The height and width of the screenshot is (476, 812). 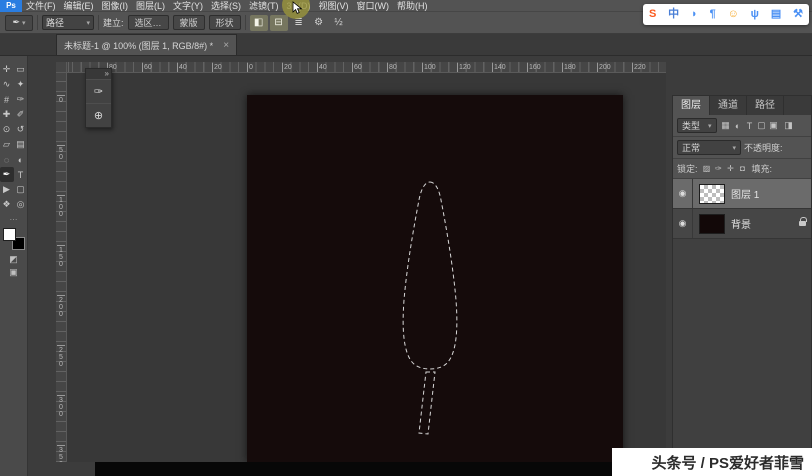 What do you see at coordinates (9, 234) in the screenshot?
I see `foreground-color-swatch` at bounding box center [9, 234].